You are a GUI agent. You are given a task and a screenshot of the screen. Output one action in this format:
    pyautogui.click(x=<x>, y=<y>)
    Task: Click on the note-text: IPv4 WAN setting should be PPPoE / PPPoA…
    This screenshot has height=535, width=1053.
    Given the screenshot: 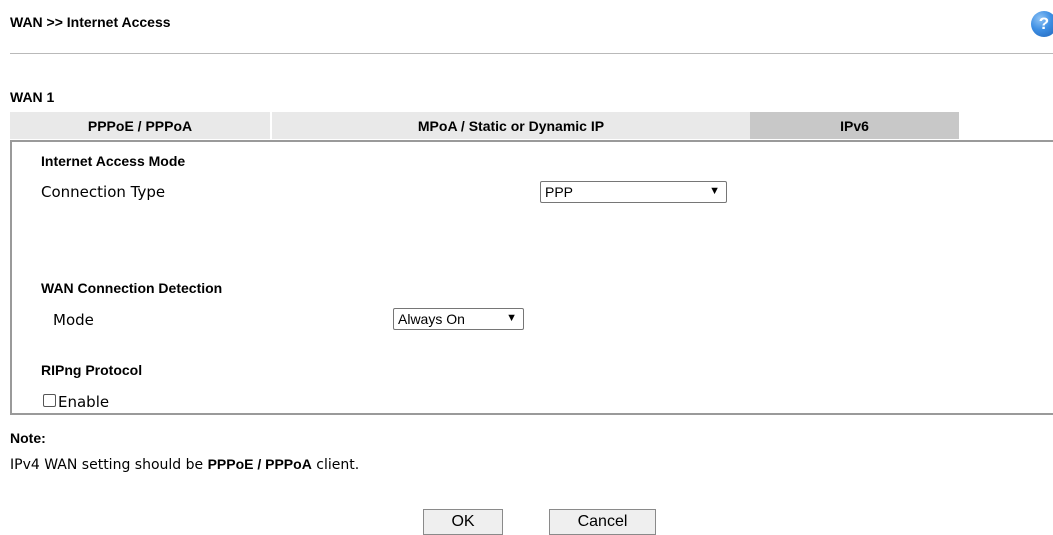 What is the action you would take?
    pyautogui.click(x=184, y=464)
    